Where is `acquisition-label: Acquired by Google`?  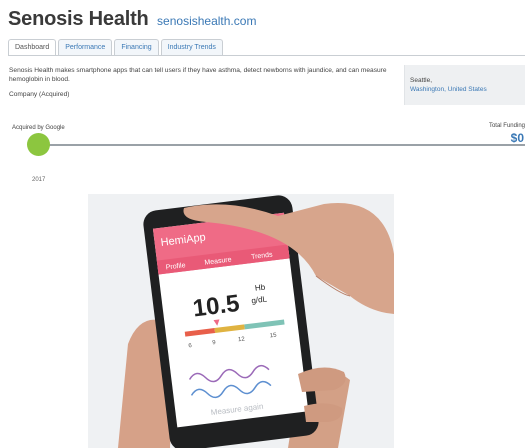 acquisition-label: Acquired by Google is located at coordinates (38, 128).